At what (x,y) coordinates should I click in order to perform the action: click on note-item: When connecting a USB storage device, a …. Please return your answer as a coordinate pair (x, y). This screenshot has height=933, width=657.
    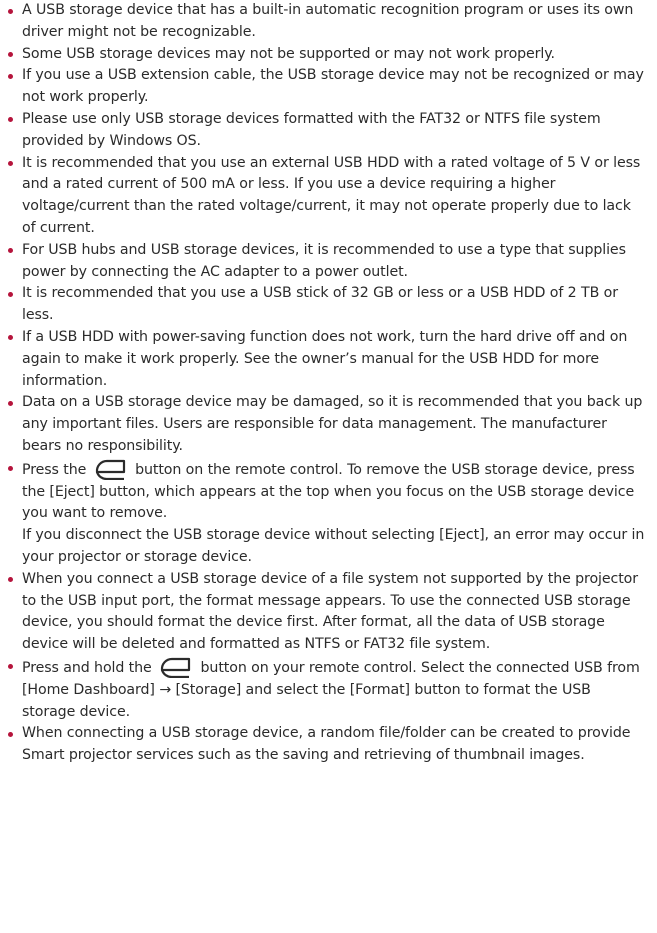
    Looking at the image, I should click on (322, 745).